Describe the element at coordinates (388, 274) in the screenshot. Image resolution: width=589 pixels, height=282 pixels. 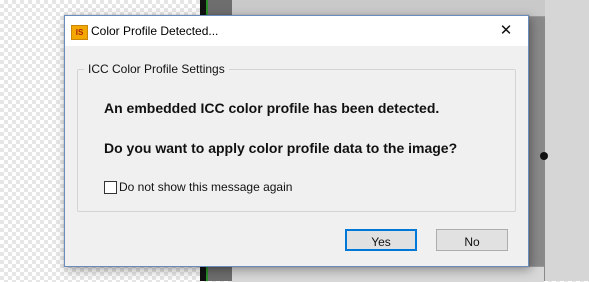
I see `document-bottom-ruler` at that location.